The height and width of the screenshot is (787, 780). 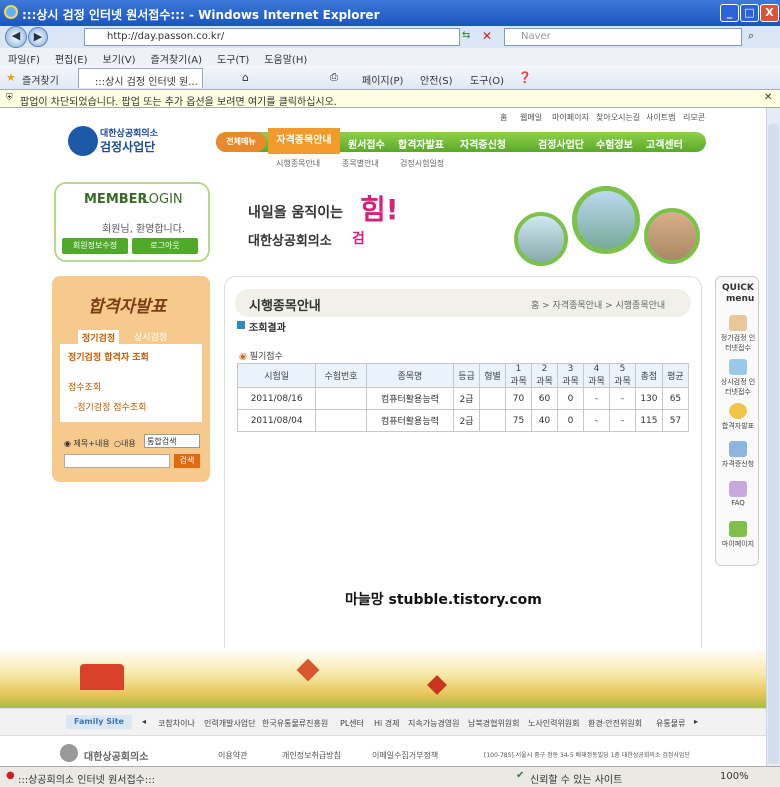 What do you see at coordinates (738, 535) in the screenshot?
I see `quick-mypage: 마이페이지` at bounding box center [738, 535].